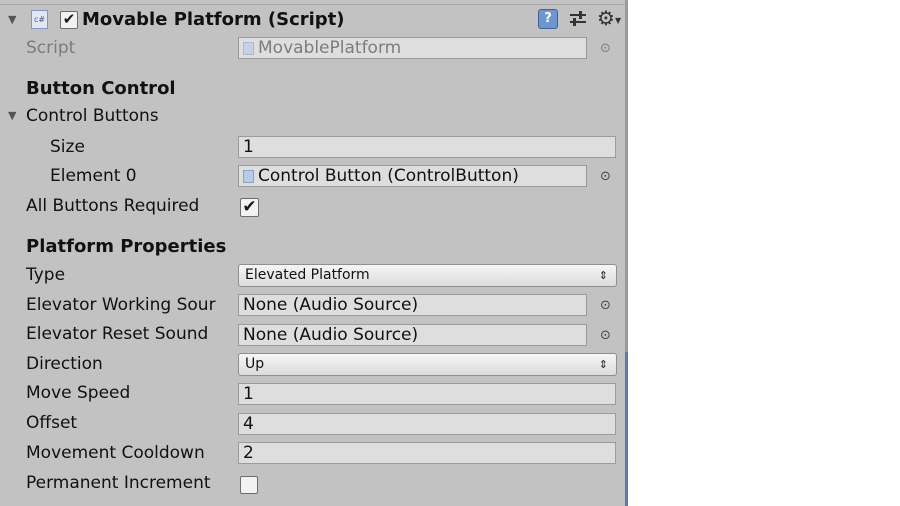 Image resolution: width=900 pixels, height=506 pixels. I want to click on scrollbar-accent, so click(626, 429).